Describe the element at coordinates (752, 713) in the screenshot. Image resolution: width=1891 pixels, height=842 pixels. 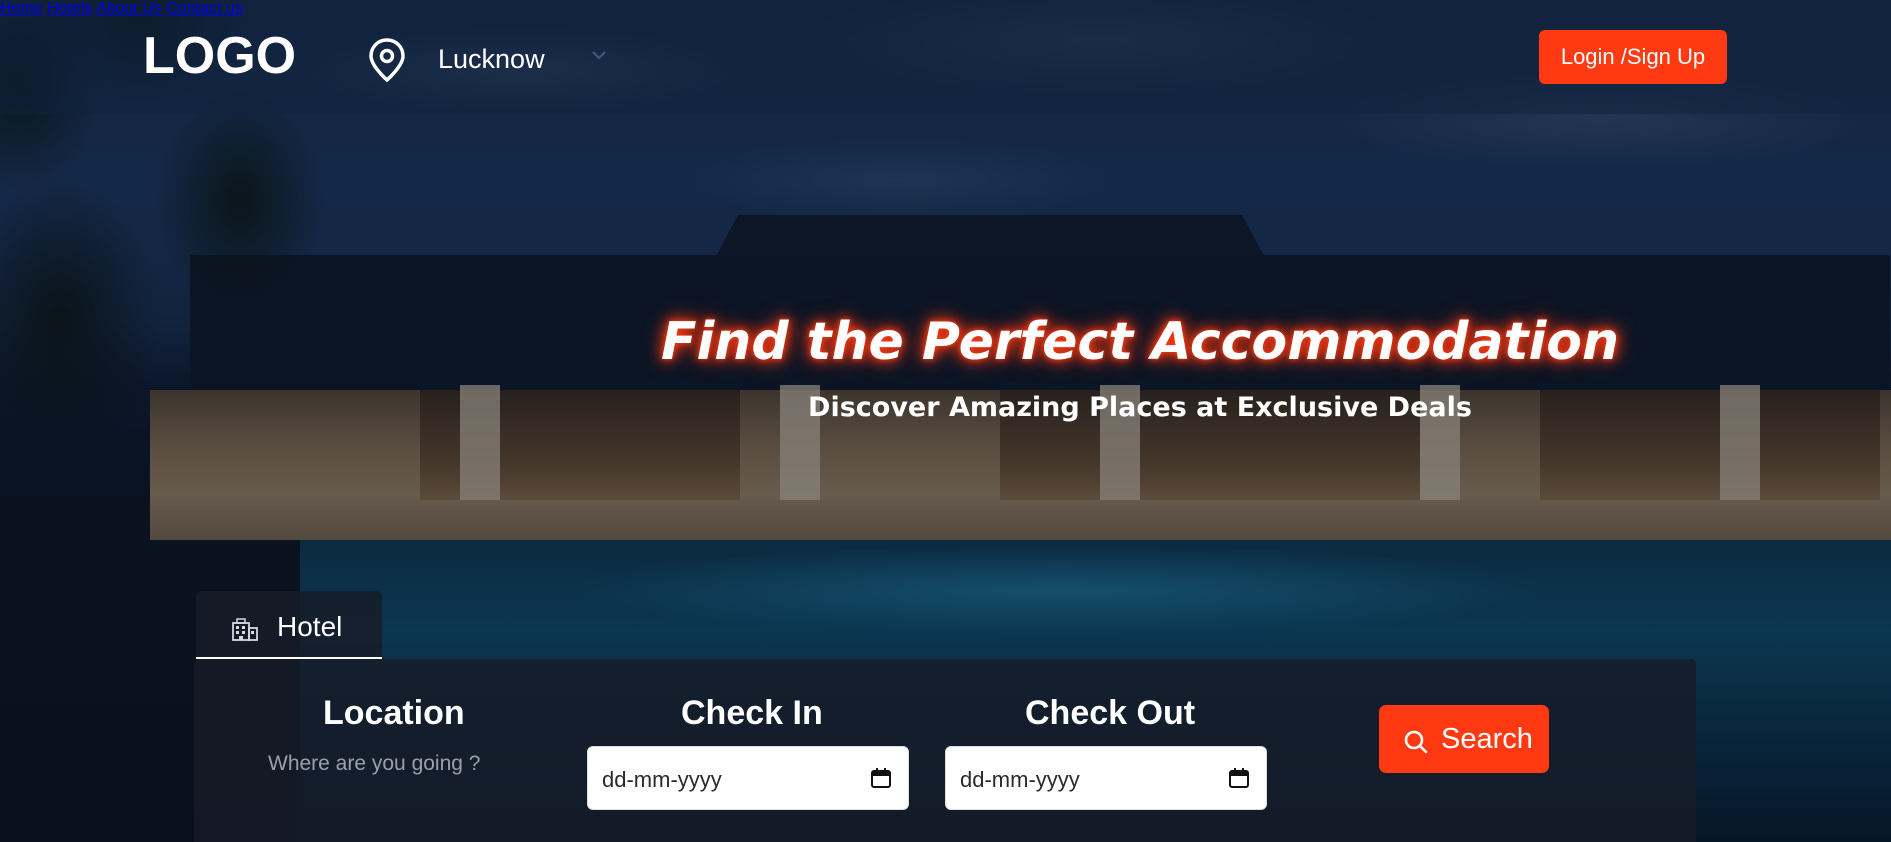
I see `checkin-label: Check In` at that location.